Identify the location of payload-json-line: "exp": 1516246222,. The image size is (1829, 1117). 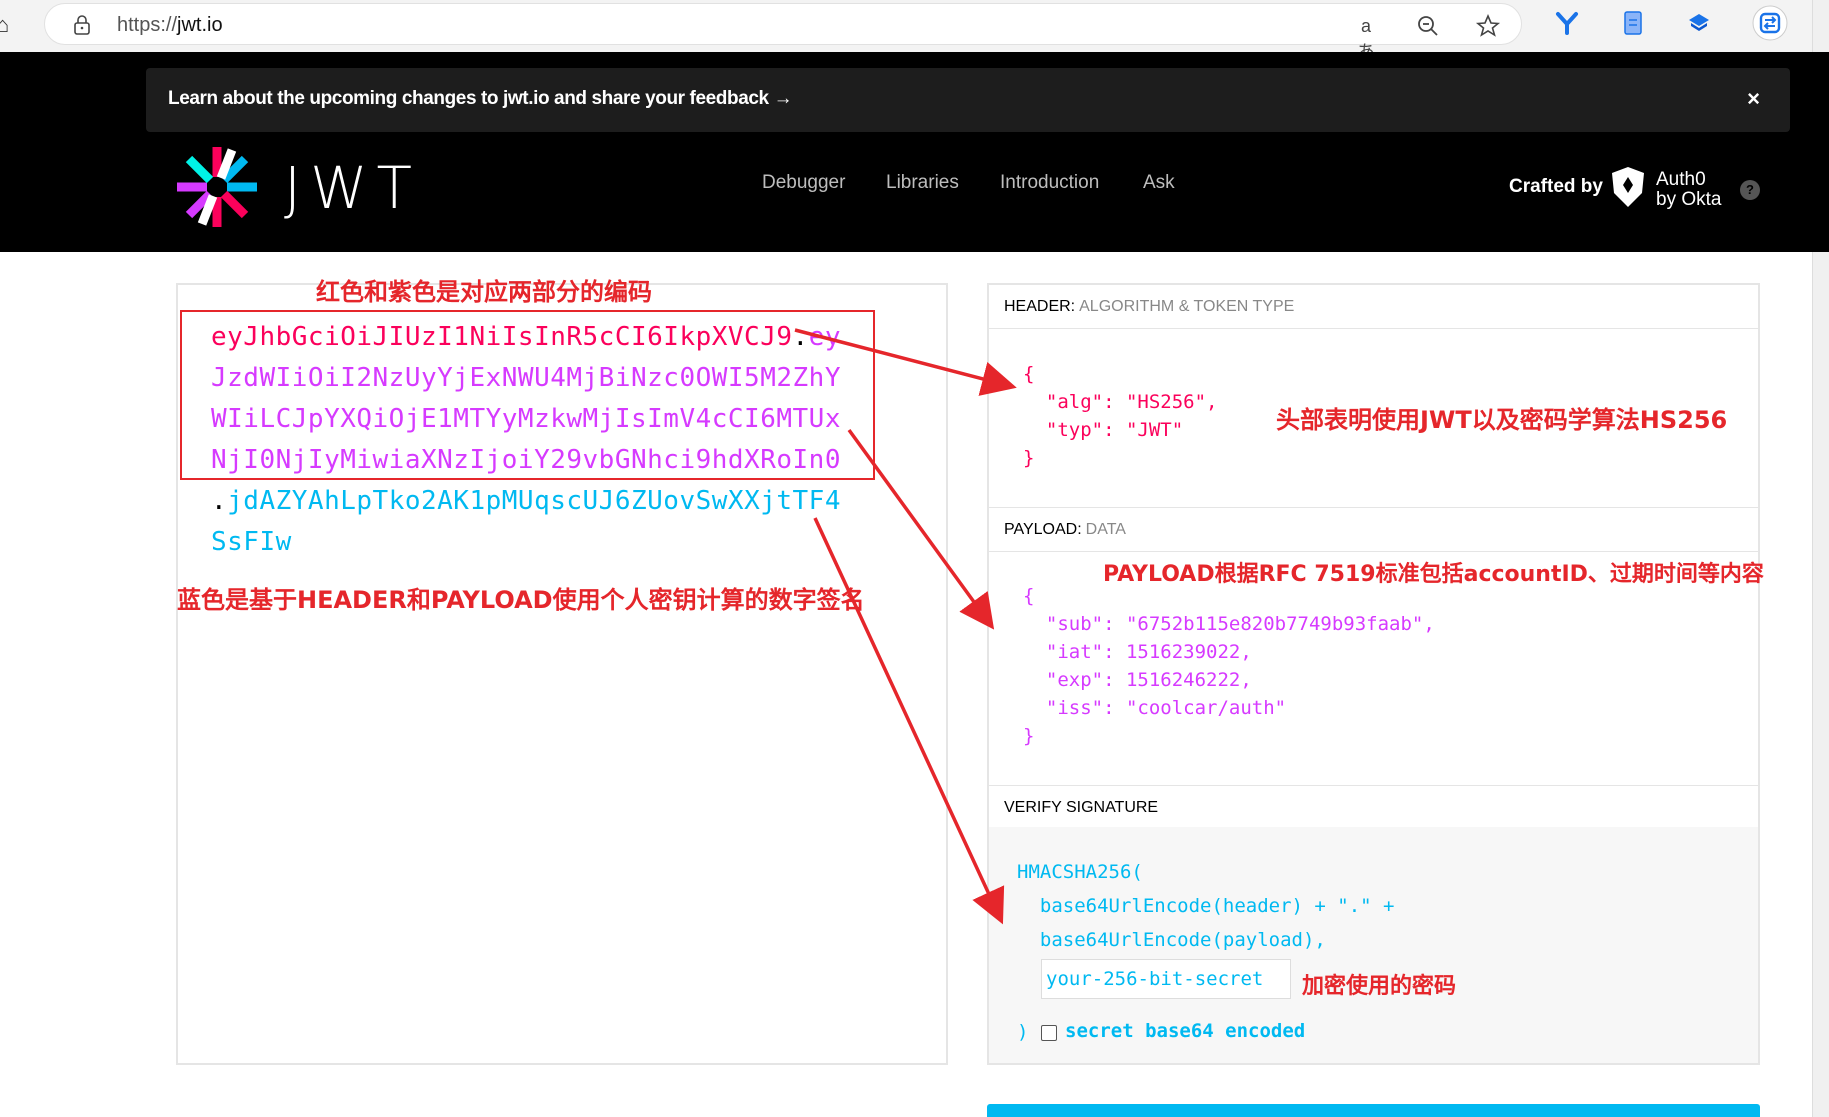
(1137, 680).